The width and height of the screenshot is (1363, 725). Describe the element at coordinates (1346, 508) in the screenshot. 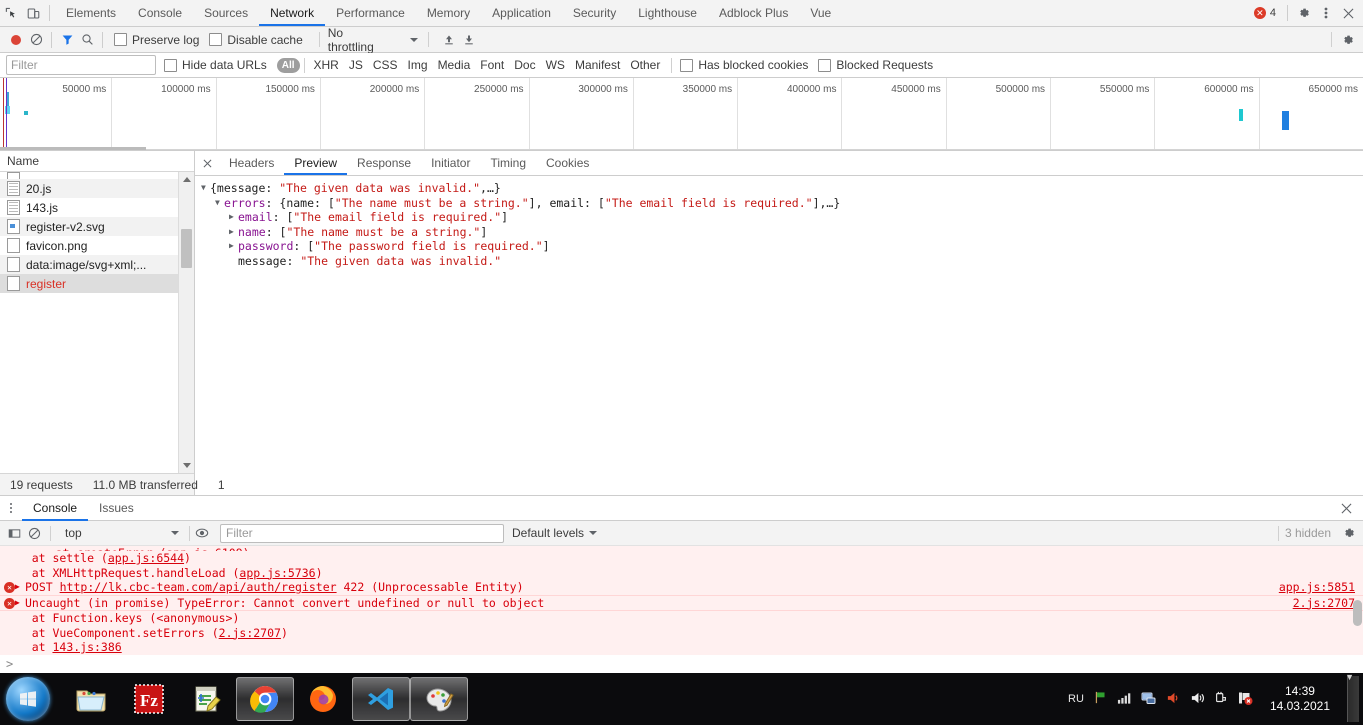

I see `close-drawer-icon` at that location.